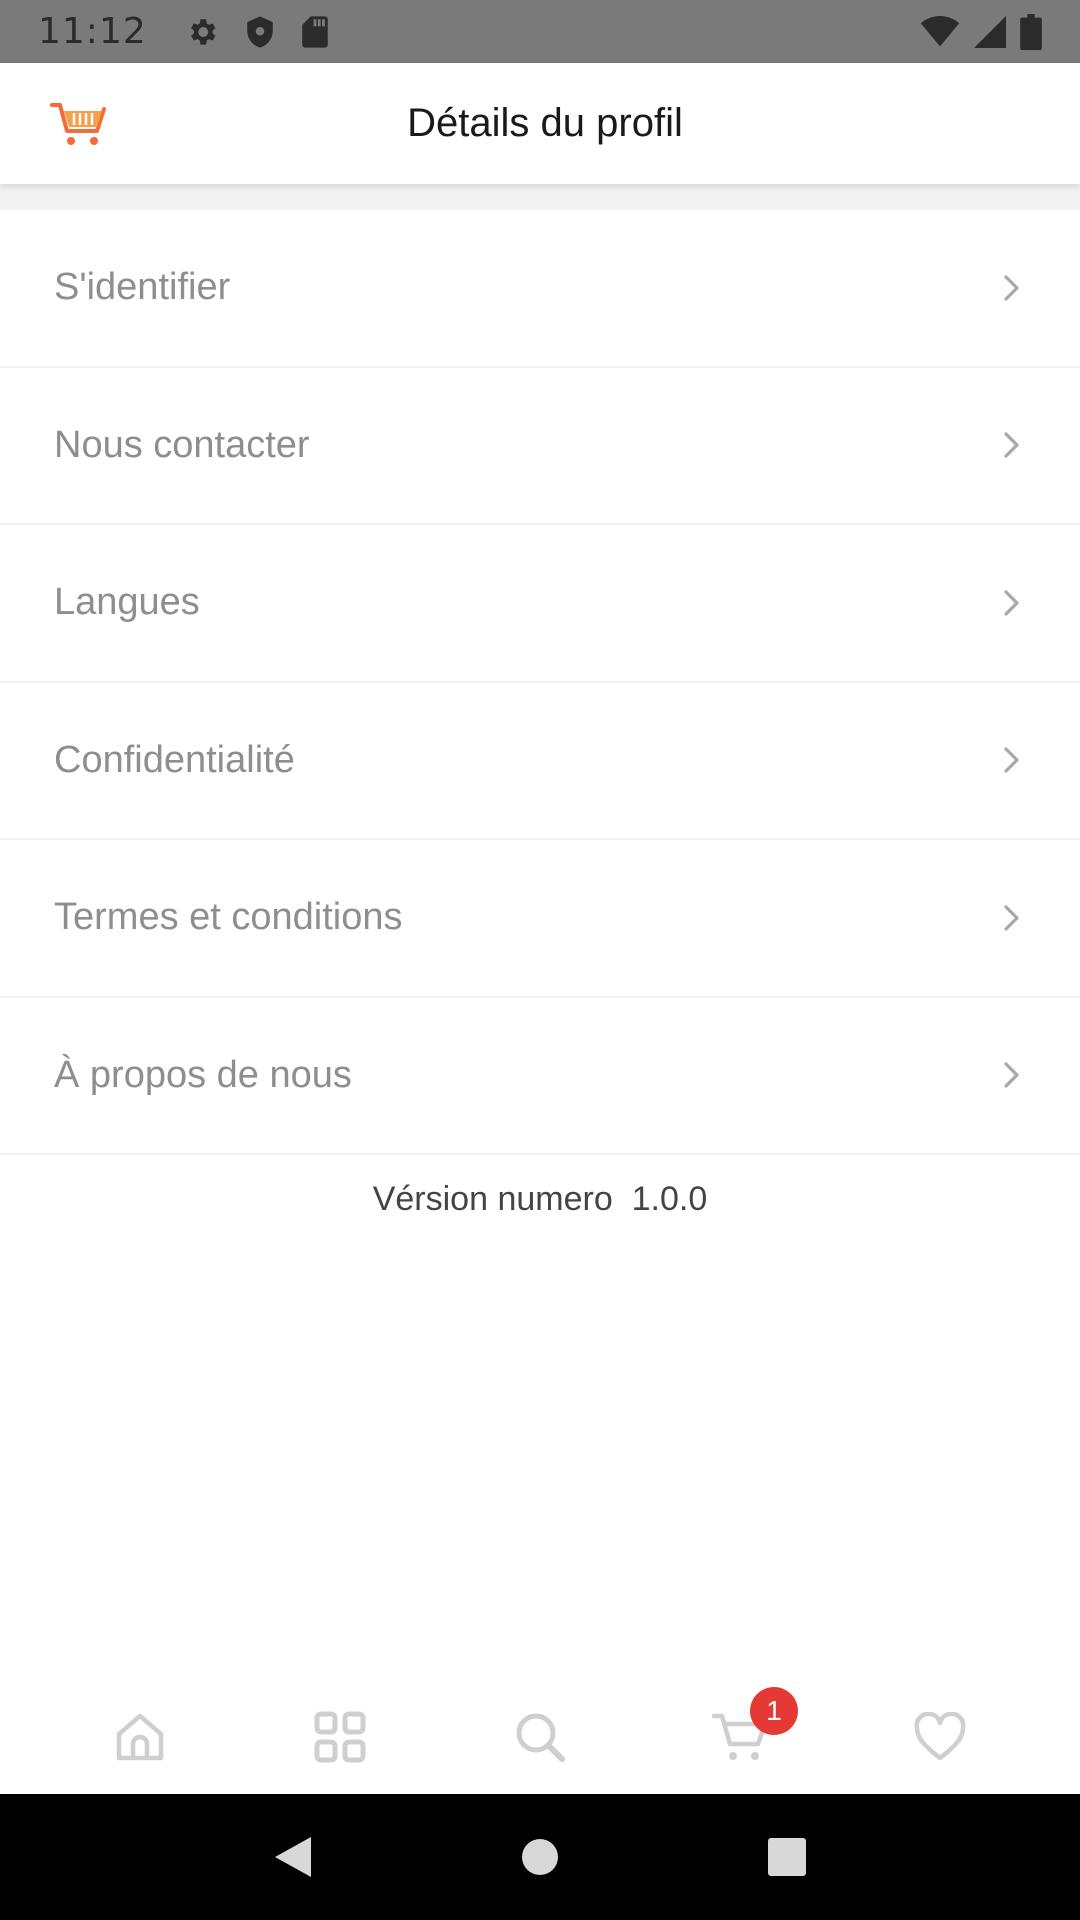 The image size is (1080, 1920). I want to click on menu-item-label: Nous contacter, so click(182, 444).